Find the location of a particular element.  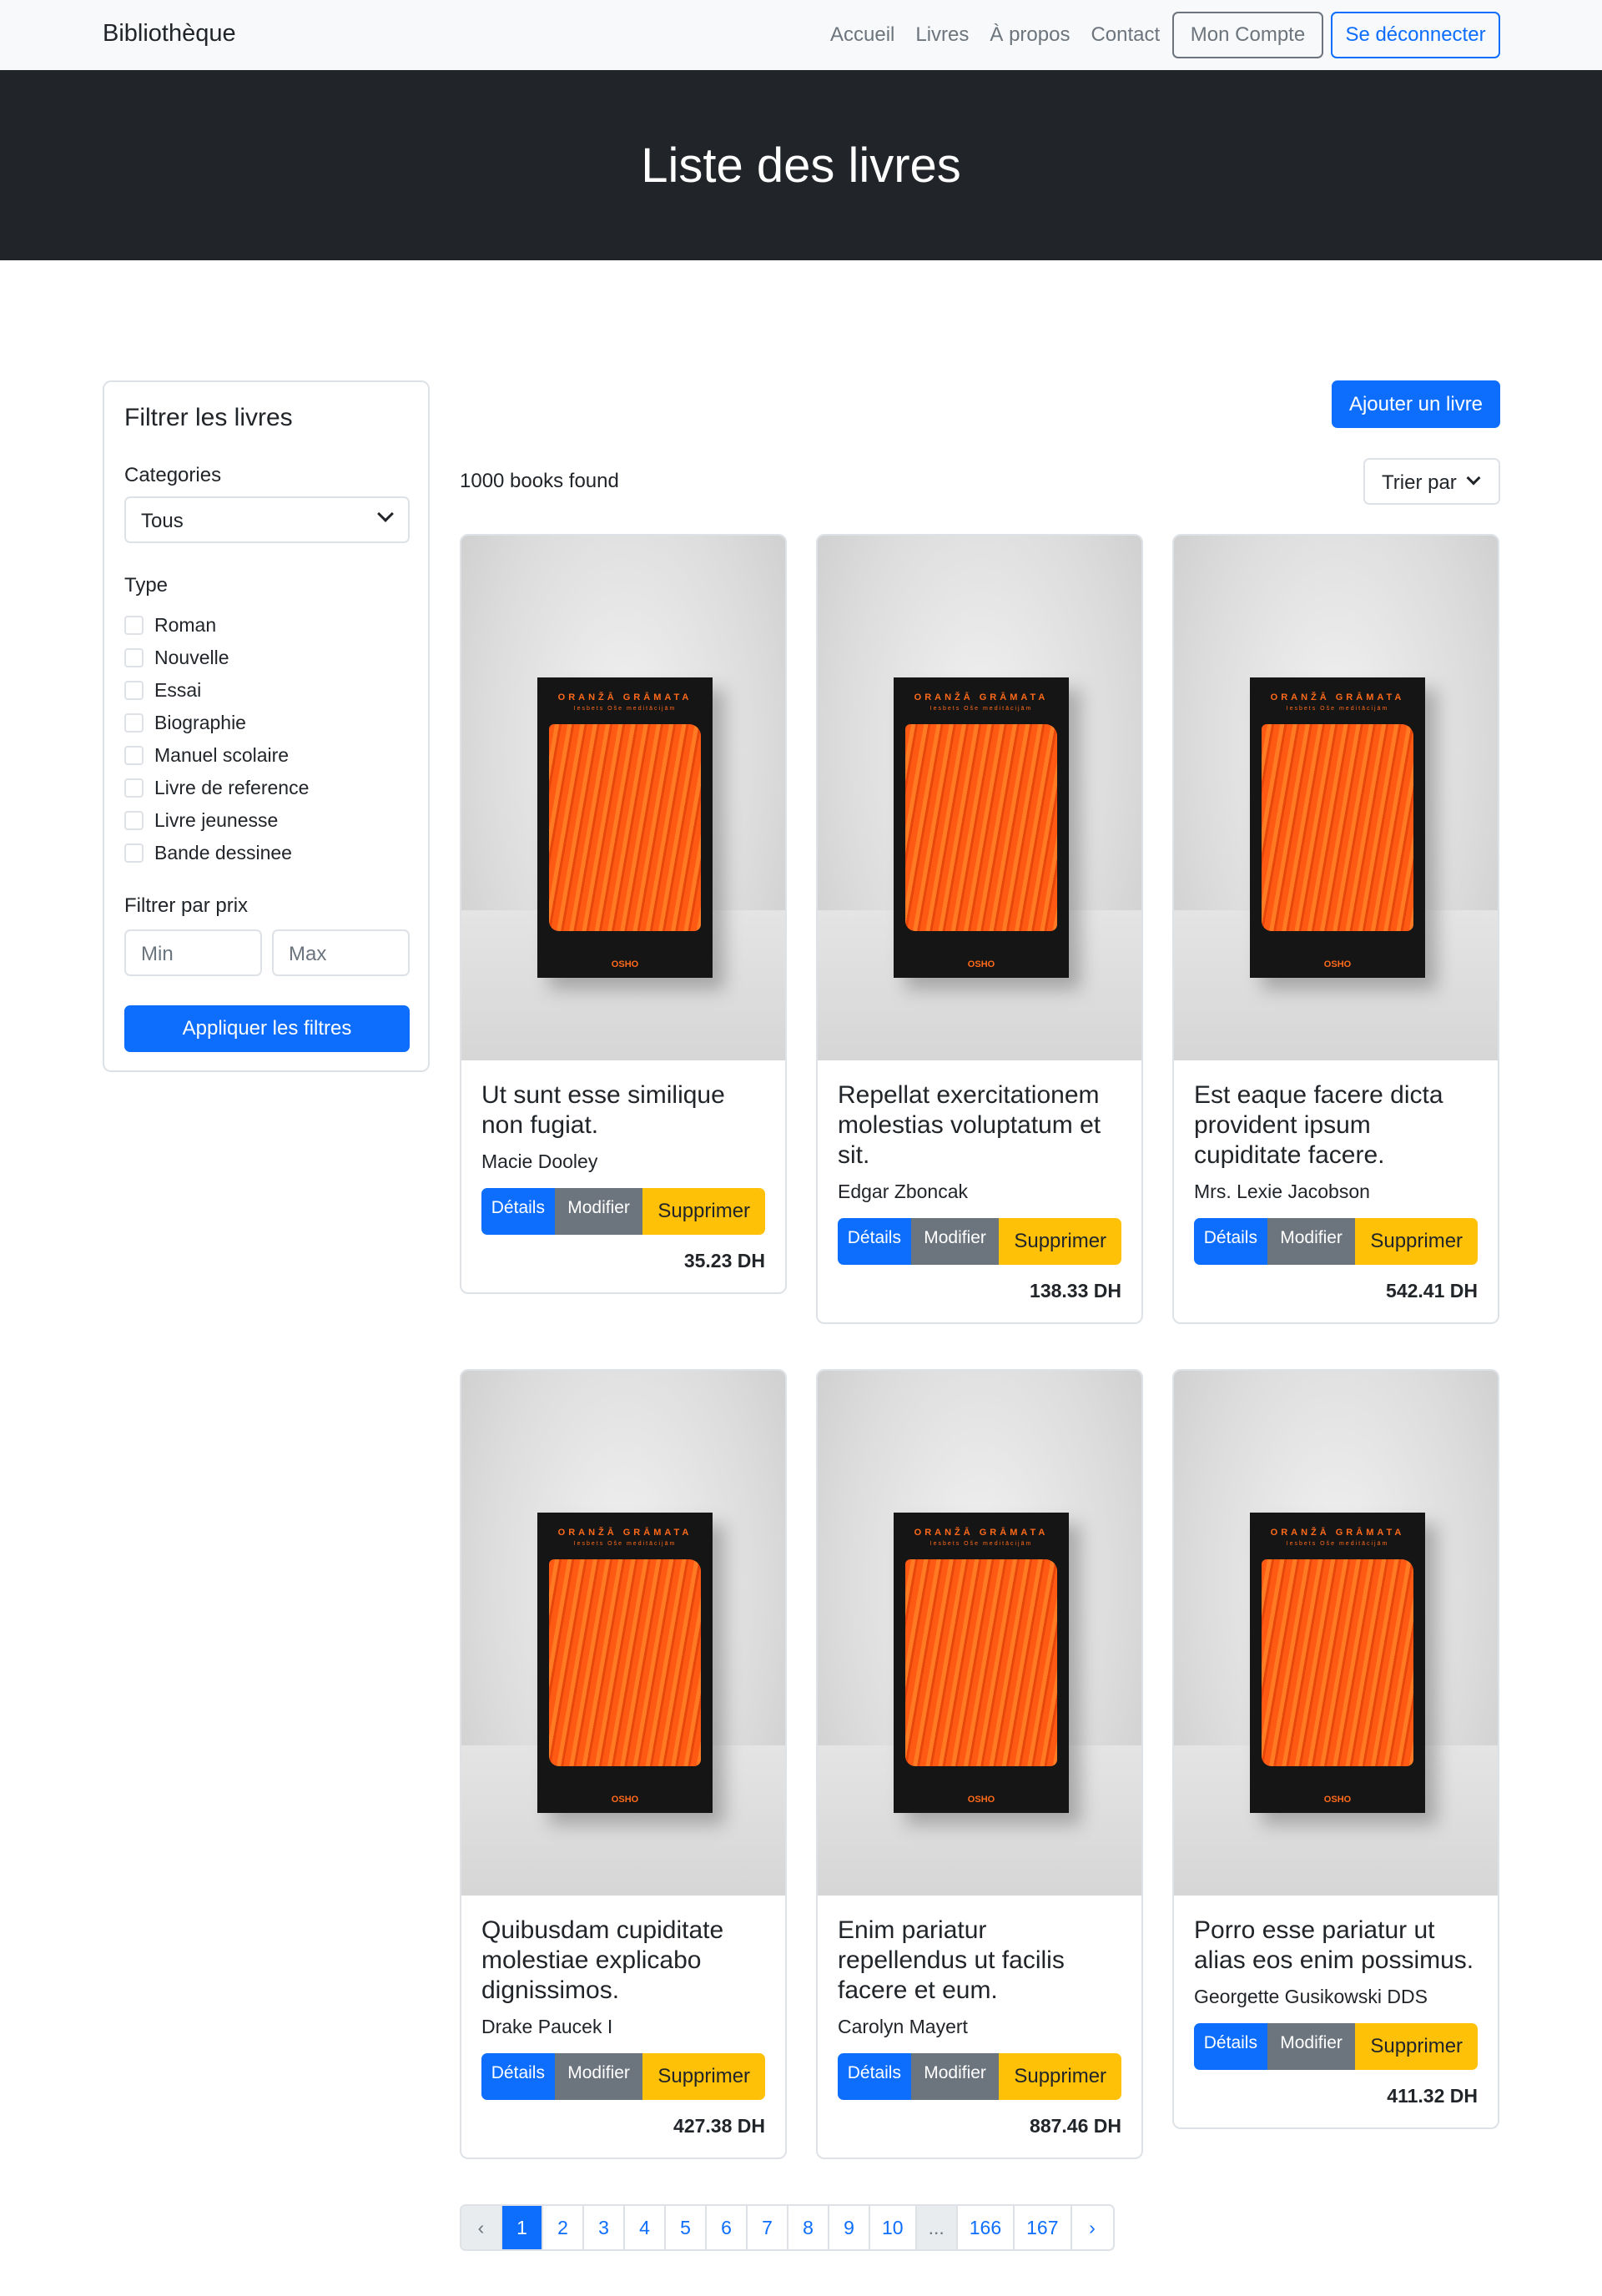

book-title: Ut sunt esse similique non fugiat. is located at coordinates (603, 1110).